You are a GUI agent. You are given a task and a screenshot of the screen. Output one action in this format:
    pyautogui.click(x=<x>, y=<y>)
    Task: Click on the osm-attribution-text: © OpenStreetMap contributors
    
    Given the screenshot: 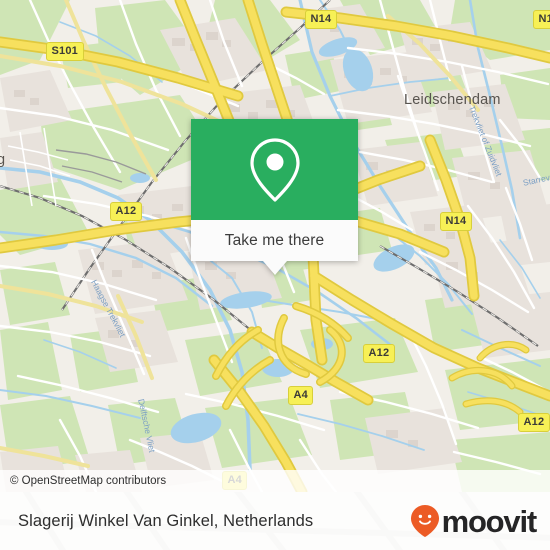 What is the action you would take?
    pyautogui.click(x=88, y=481)
    